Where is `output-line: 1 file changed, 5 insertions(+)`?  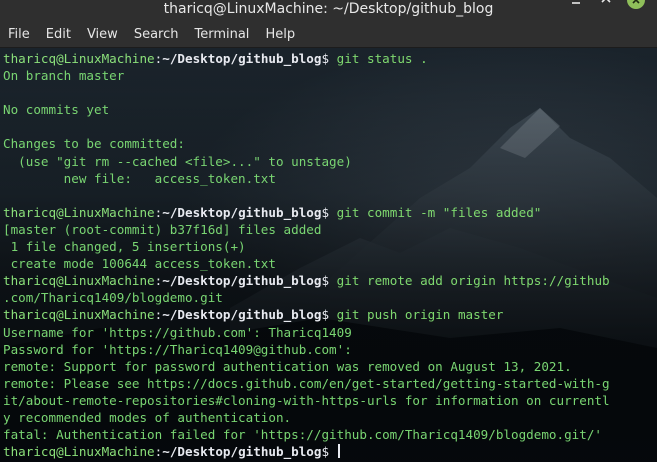 output-line: 1 file changed, 5 insertions(+) is located at coordinates (328, 246).